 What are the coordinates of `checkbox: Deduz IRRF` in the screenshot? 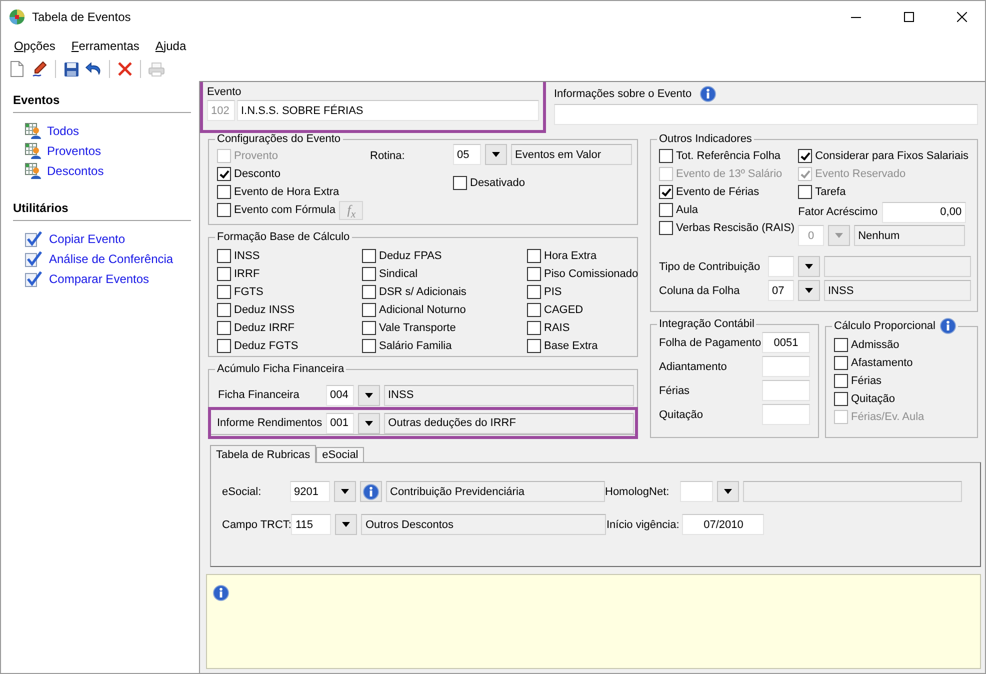 It's located at (289, 328).